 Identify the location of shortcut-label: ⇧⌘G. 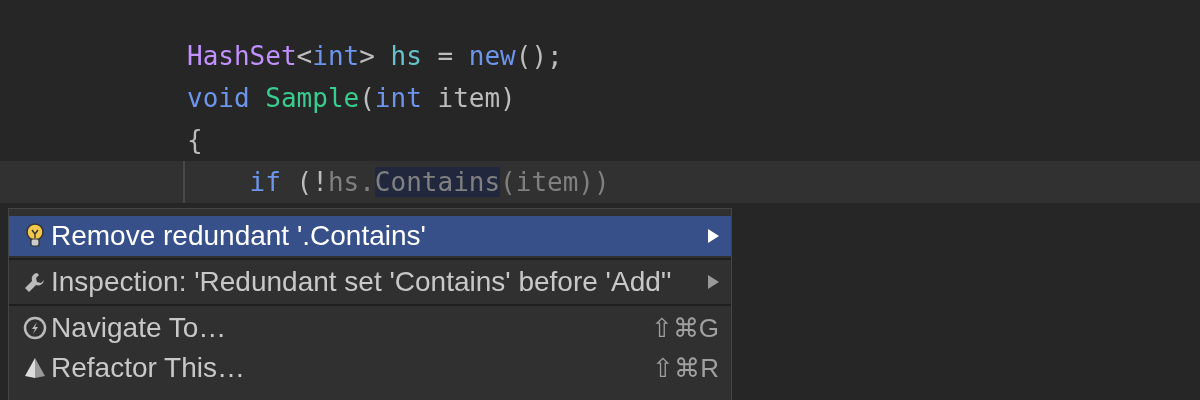
(684, 328).